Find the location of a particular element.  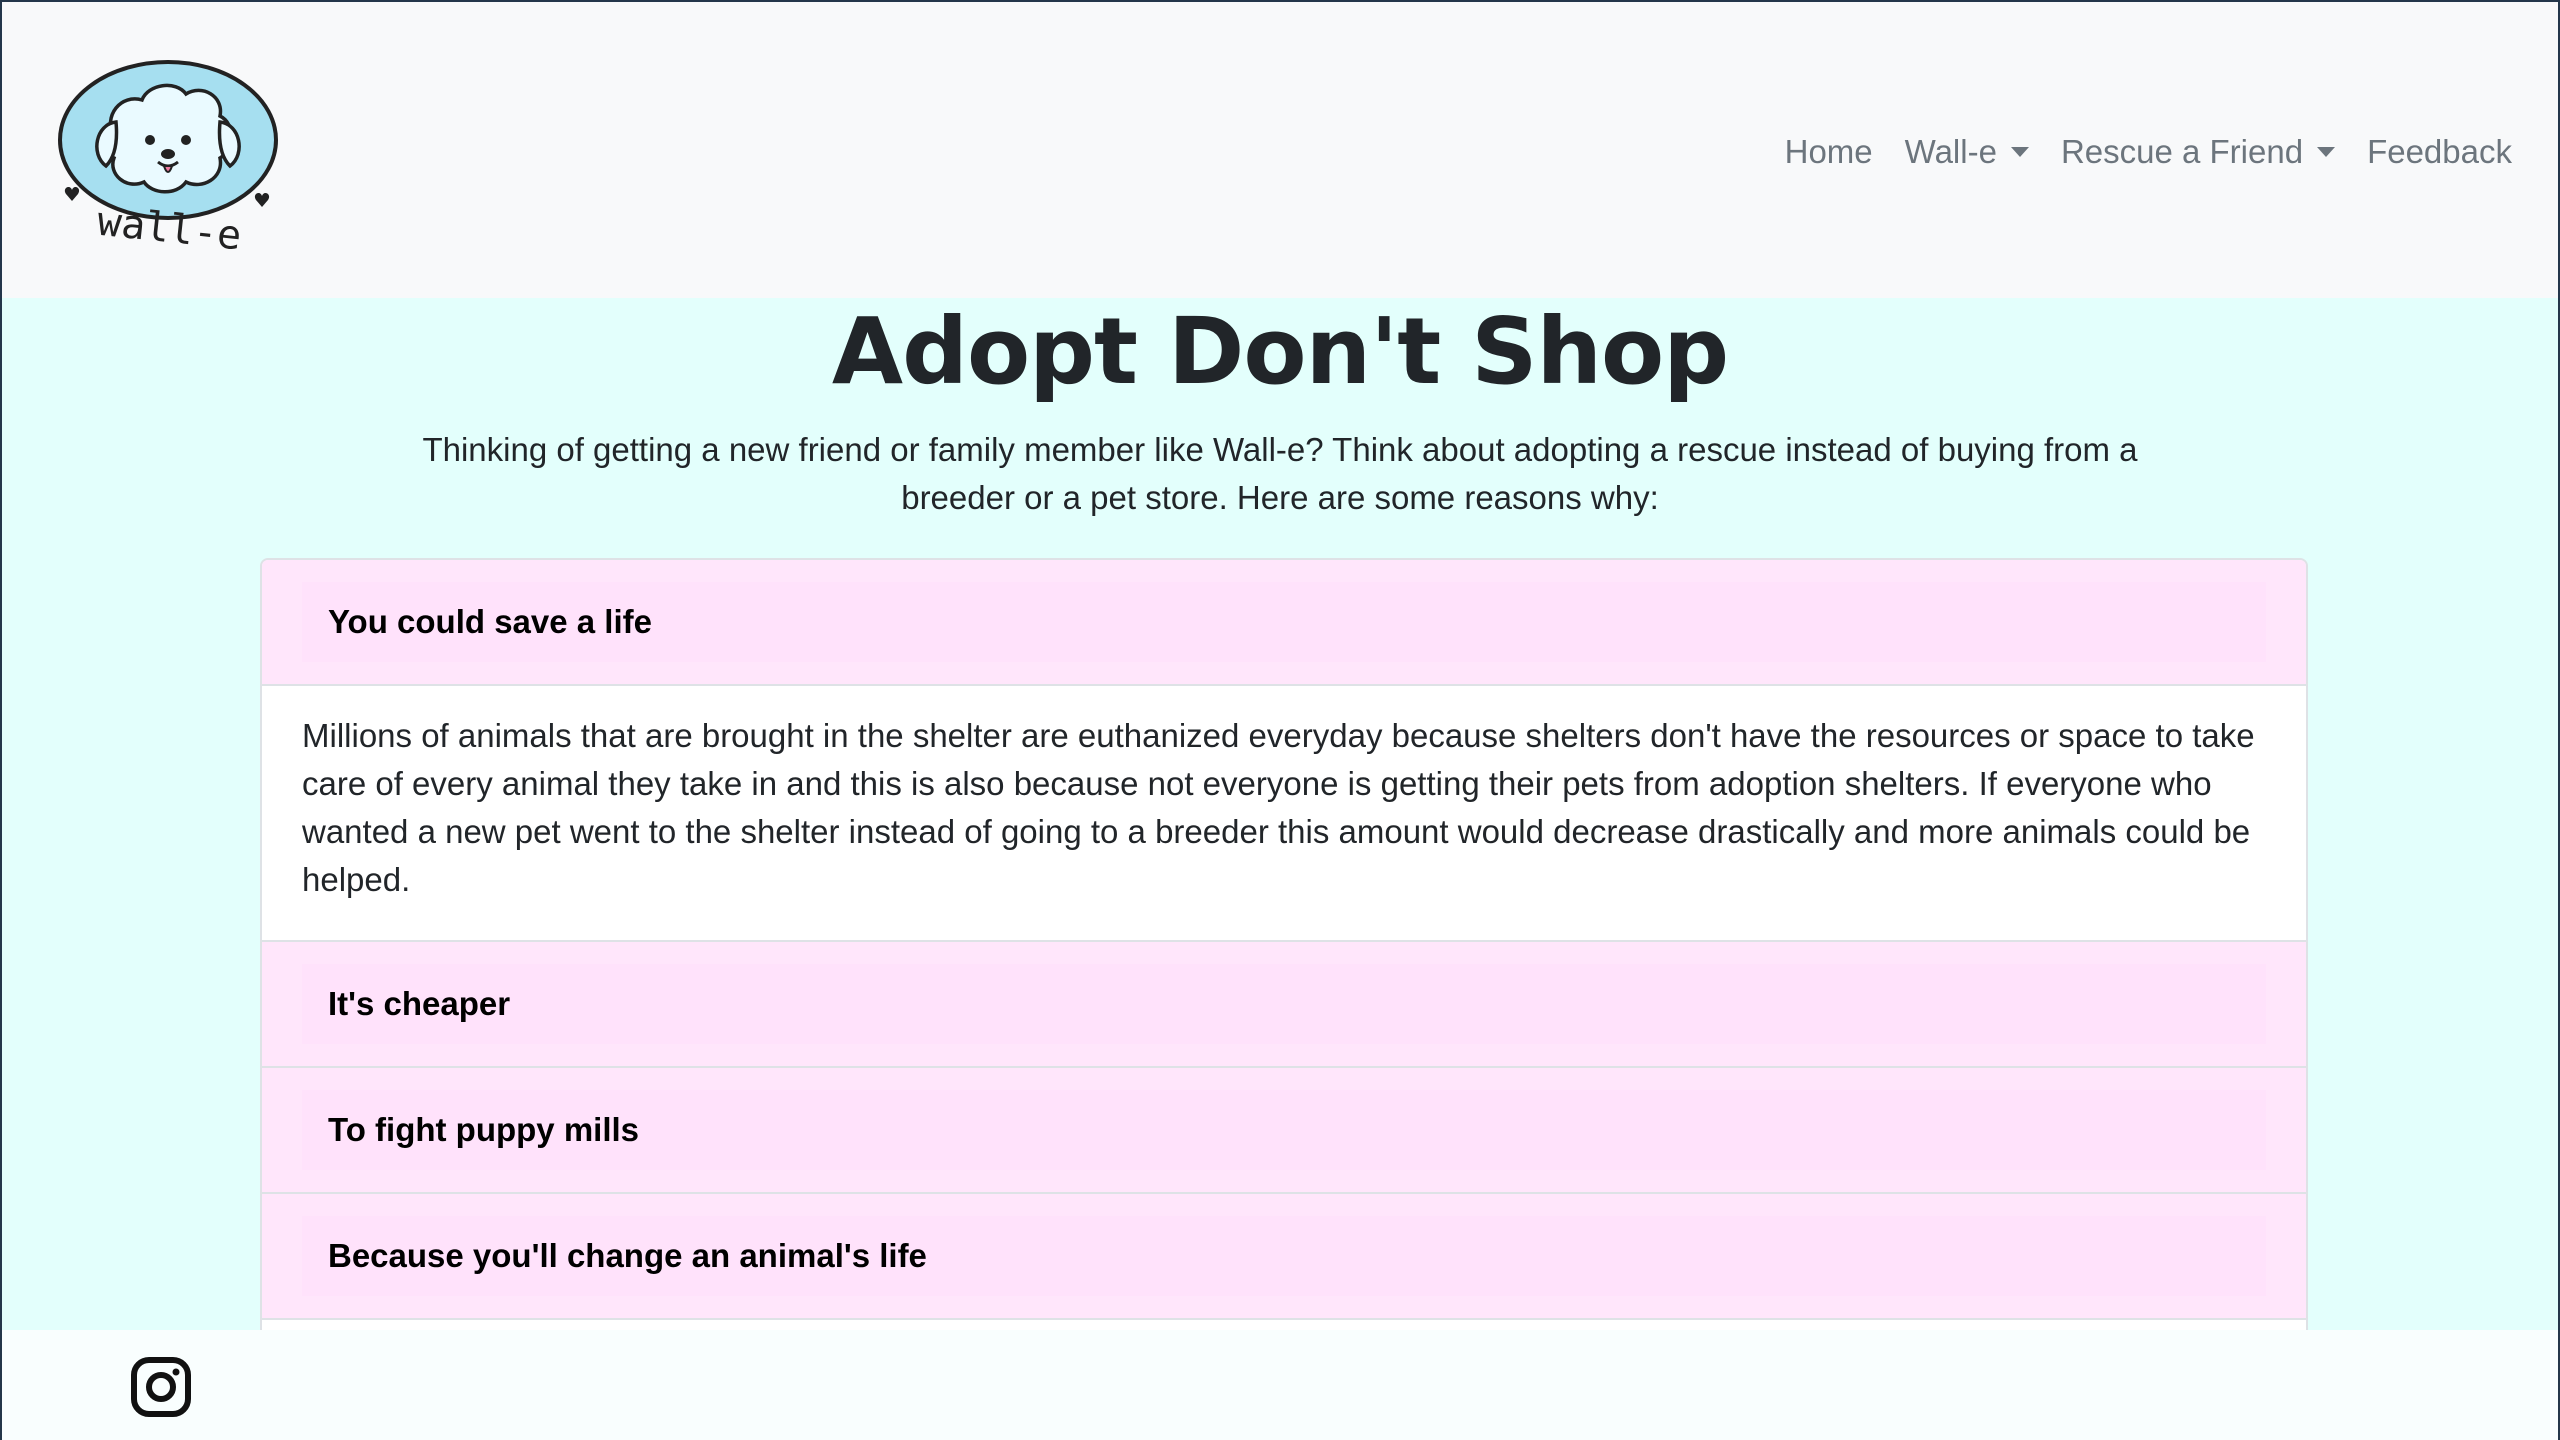

nav-feedback-link: Feedback is located at coordinates (2439, 152).